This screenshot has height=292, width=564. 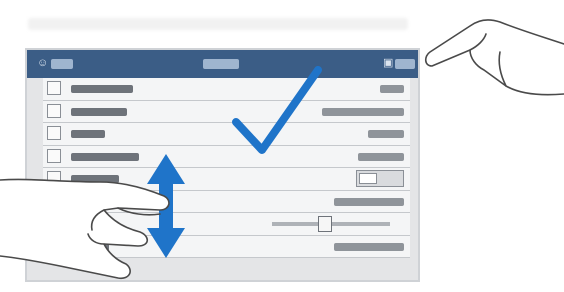 What do you see at coordinates (494, 57) in the screenshot?
I see `right-hand-touch-icon` at bounding box center [494, 57].